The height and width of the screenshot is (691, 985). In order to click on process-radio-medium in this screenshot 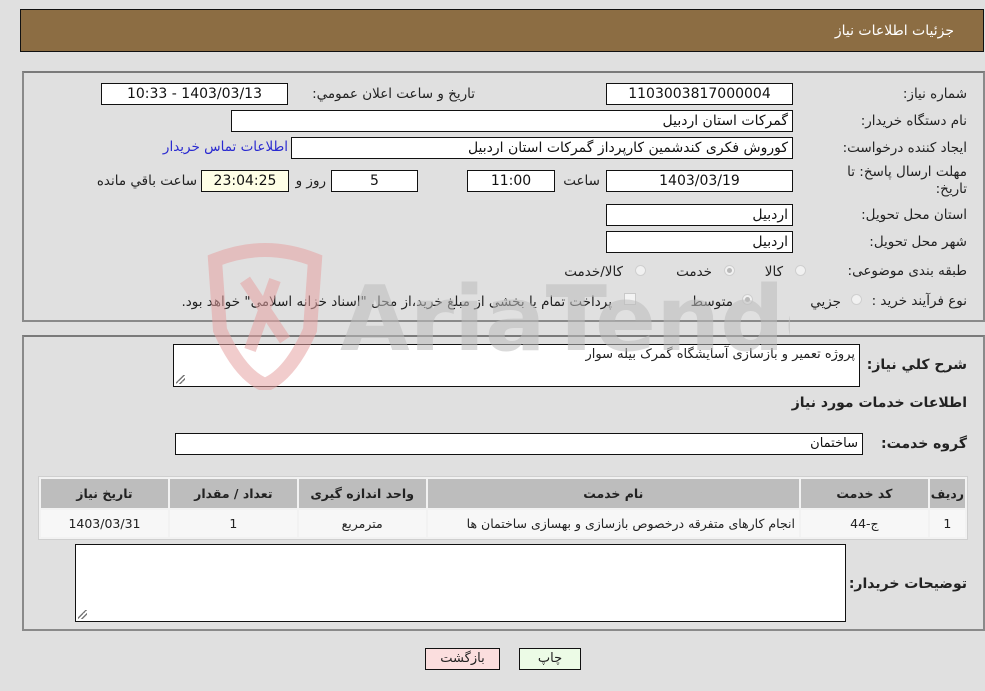, I will do `click(747, 299)`.